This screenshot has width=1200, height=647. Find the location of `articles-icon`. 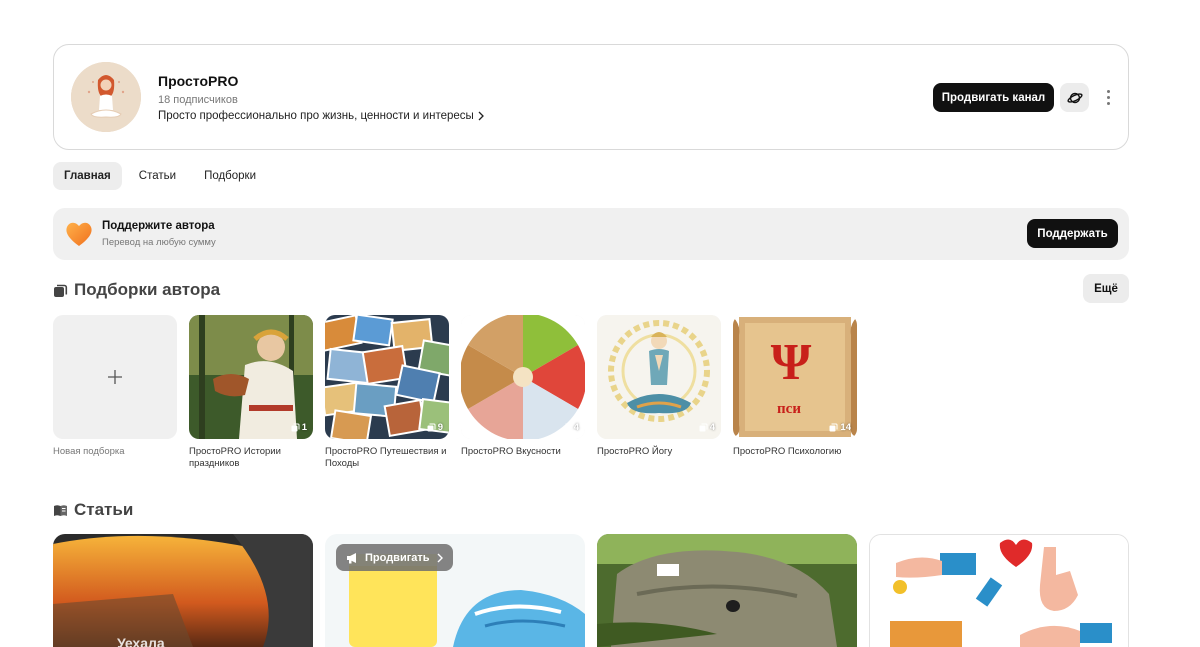

articles-icon is located at coordinates (60, 510).